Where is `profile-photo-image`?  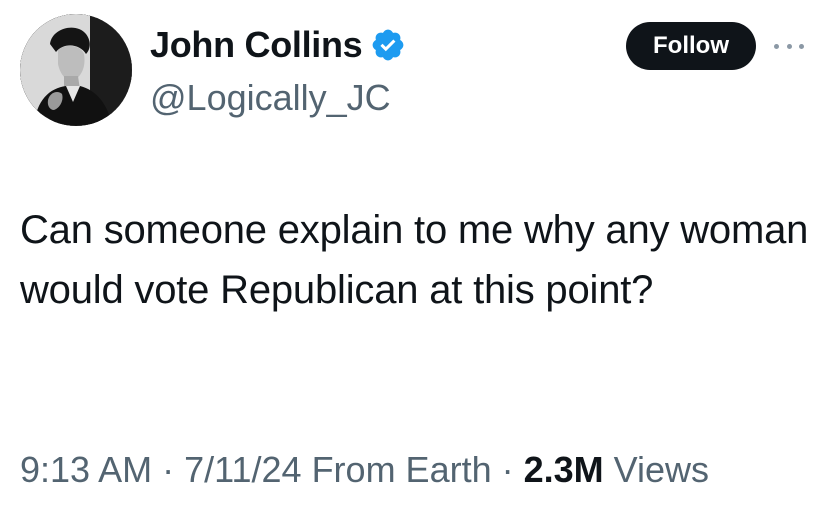
profile-photo-image is located at coordinates (76, 70).